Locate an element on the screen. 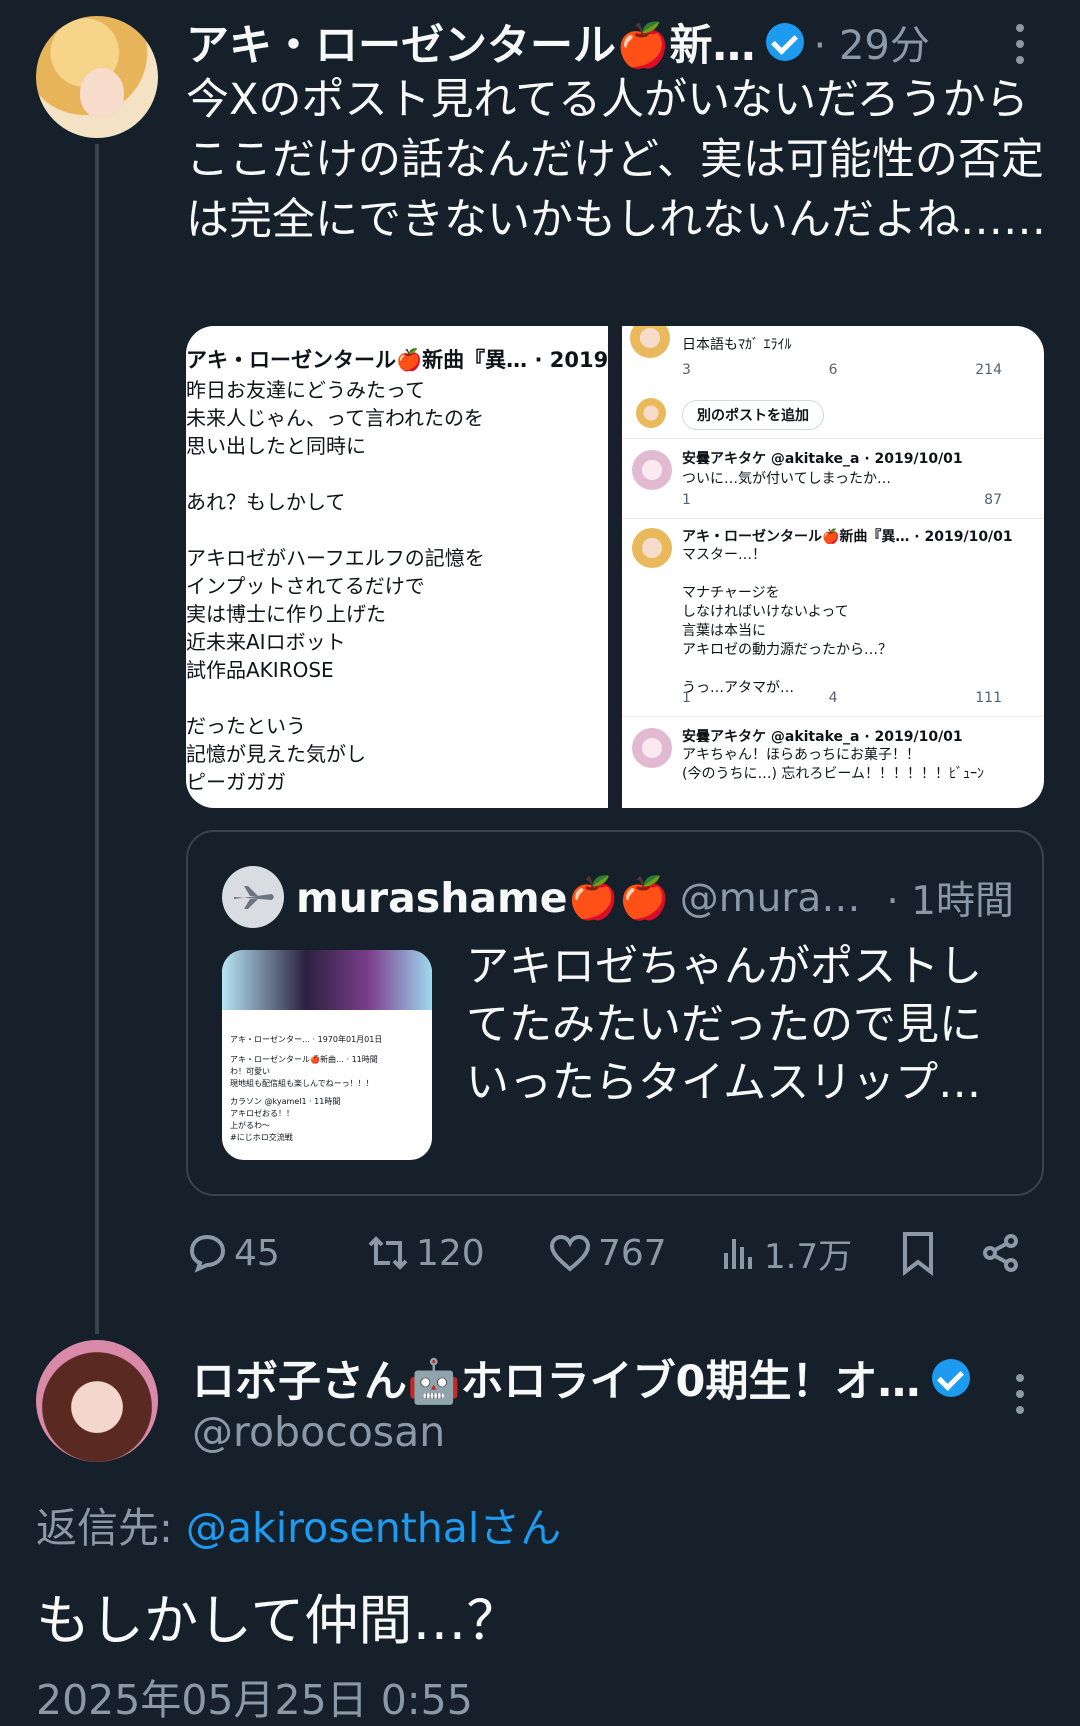 This screenshot has width=1080, height=1726. thumb-line: アキ・ローゼンタール🍎新曲… · 11時間 is located at coordinates (304, 1059).